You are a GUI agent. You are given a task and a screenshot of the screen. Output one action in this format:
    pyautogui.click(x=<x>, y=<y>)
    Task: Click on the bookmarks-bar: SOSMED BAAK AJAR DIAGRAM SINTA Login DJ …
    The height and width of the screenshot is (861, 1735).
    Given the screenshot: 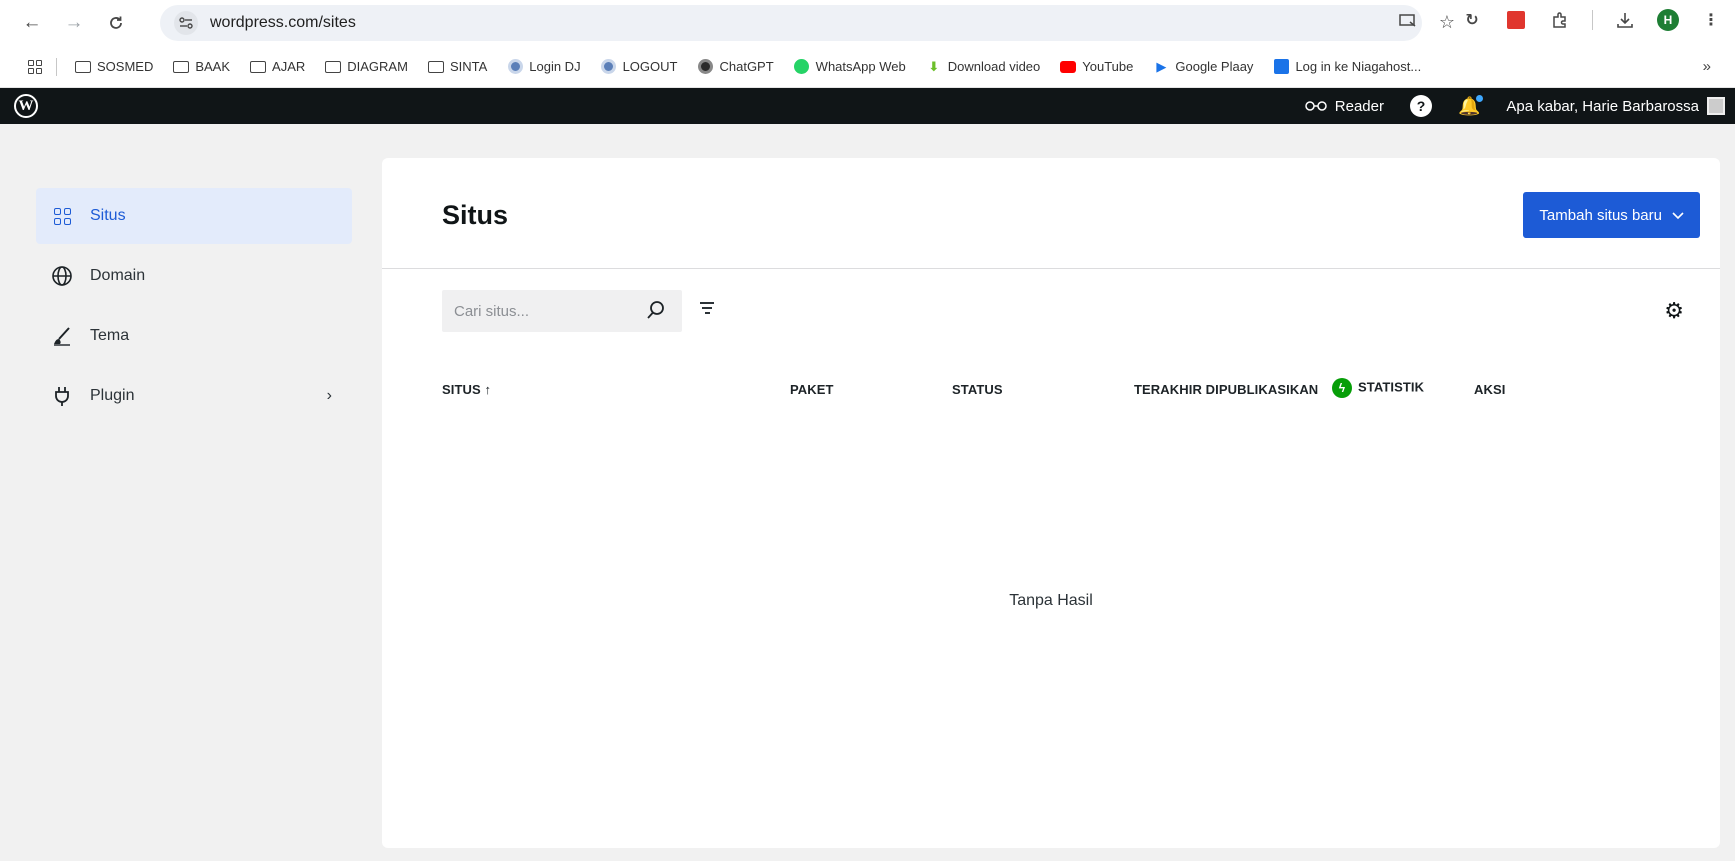 What is the action you would take?
    pyautogui.click(x=867, y=67)
    